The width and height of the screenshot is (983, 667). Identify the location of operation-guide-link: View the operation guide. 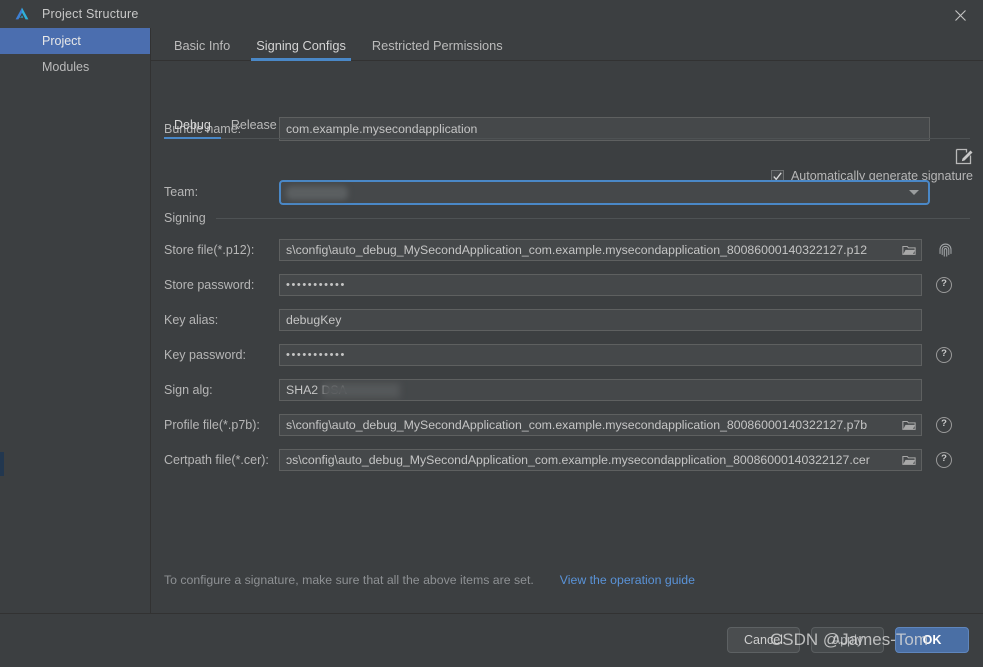
(627, 580).